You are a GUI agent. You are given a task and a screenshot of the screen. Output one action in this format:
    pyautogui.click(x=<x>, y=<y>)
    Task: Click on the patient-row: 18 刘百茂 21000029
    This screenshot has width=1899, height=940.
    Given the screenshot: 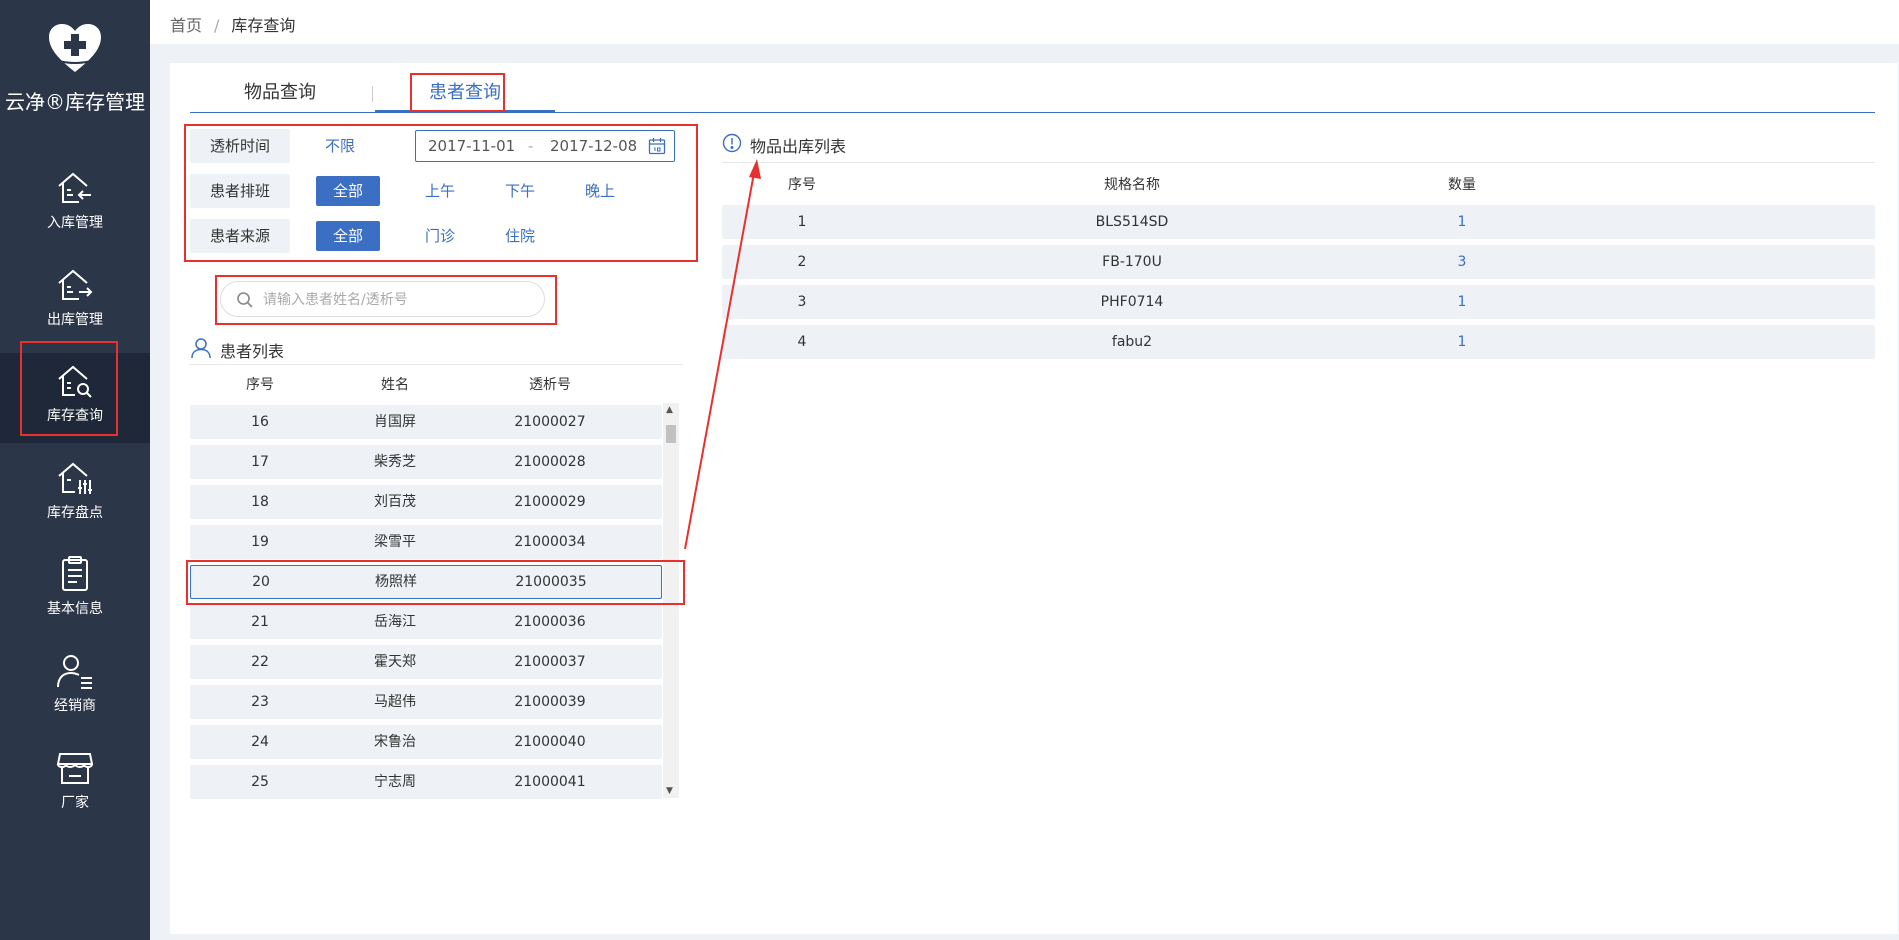 What is the action you would take?
    pyautogui.click(x=426, y=502)
    